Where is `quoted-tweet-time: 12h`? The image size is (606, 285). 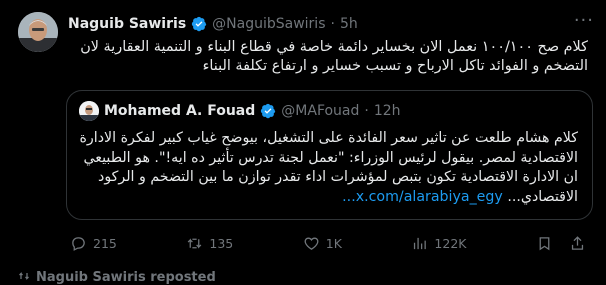 quoted-tweet-time: 12h is located at coordinates (387, 111).